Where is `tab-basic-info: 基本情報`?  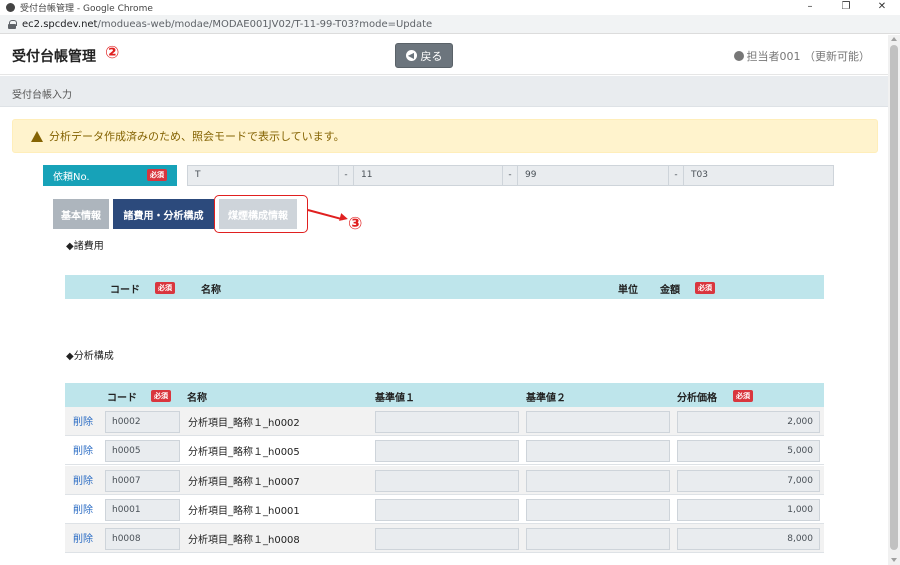
tab-basic-info: 基本情報 is located at coordinates (81, 214).